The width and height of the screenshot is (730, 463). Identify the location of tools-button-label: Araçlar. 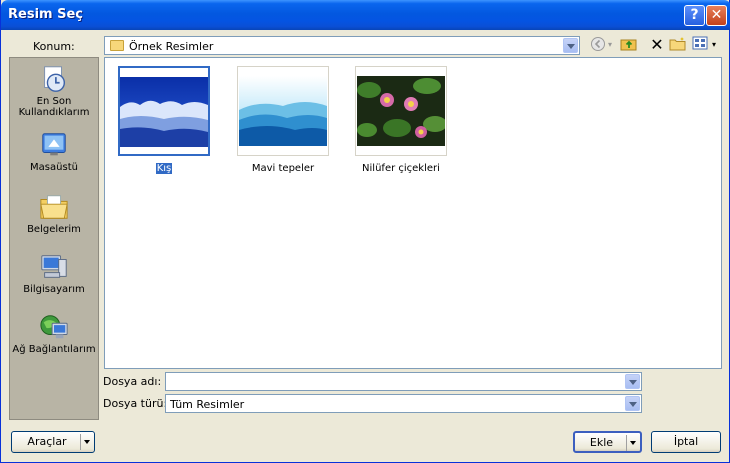
(47, 441).